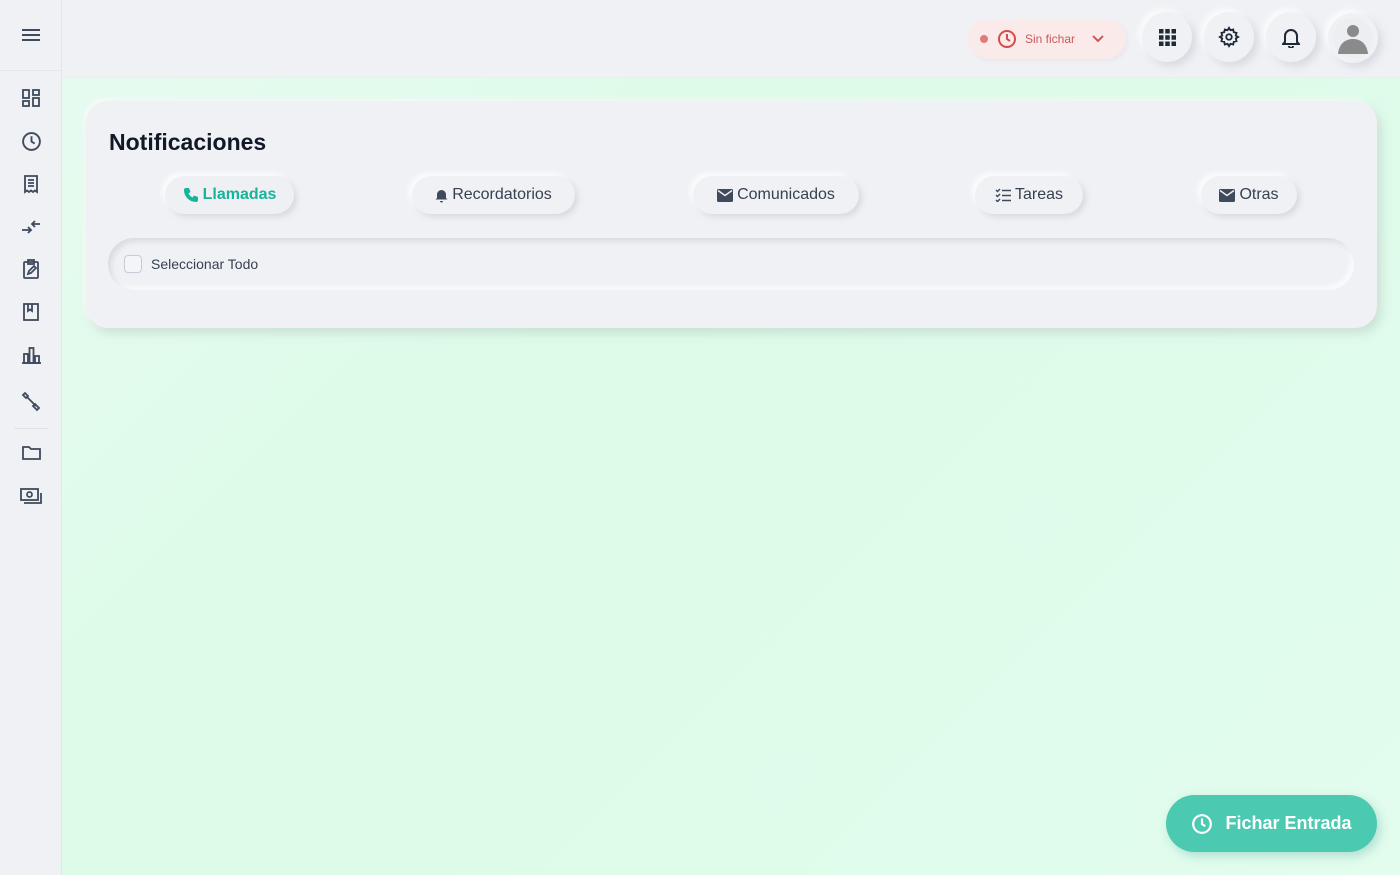 This screenshot has height=875, width=1400. I want to click on tab-label: Otras, so click(1259, 194).